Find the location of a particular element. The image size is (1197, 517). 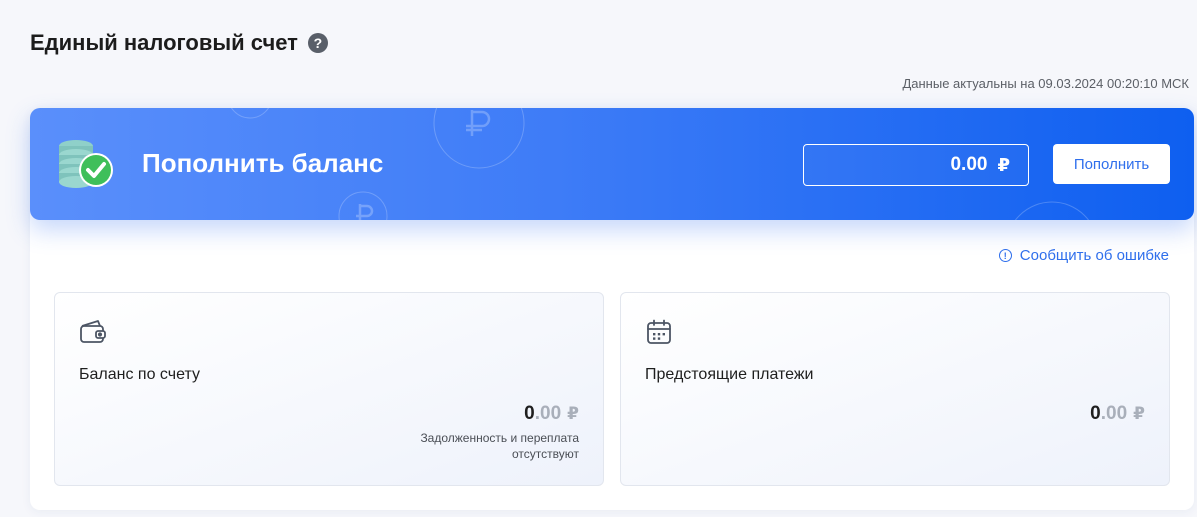

upcoming-amount-int: 0 is located at coordinates (1095, 413).